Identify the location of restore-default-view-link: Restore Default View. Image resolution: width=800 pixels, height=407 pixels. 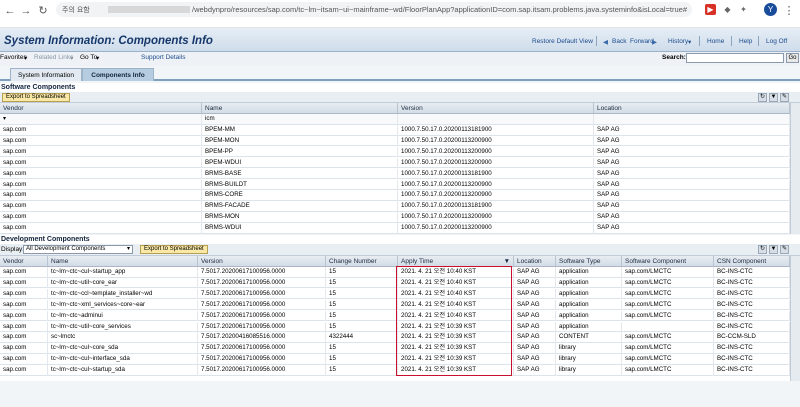
(562, 41).